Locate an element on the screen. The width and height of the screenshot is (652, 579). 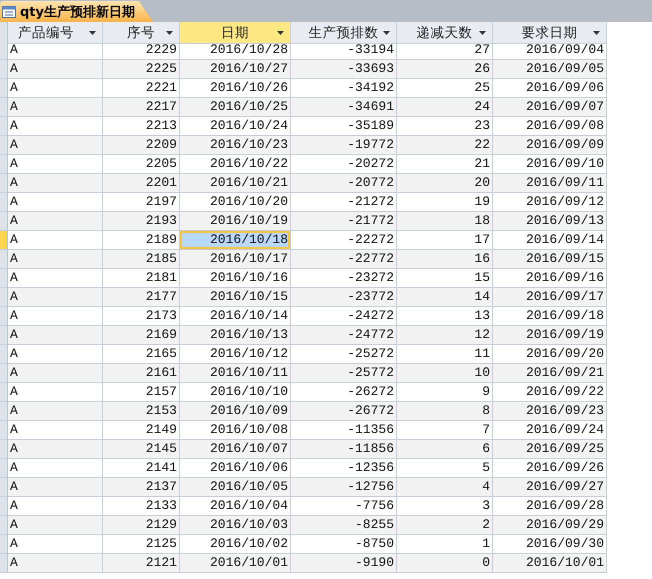
table-cell: 2016/10/23 is located at coordinates (235, 145).